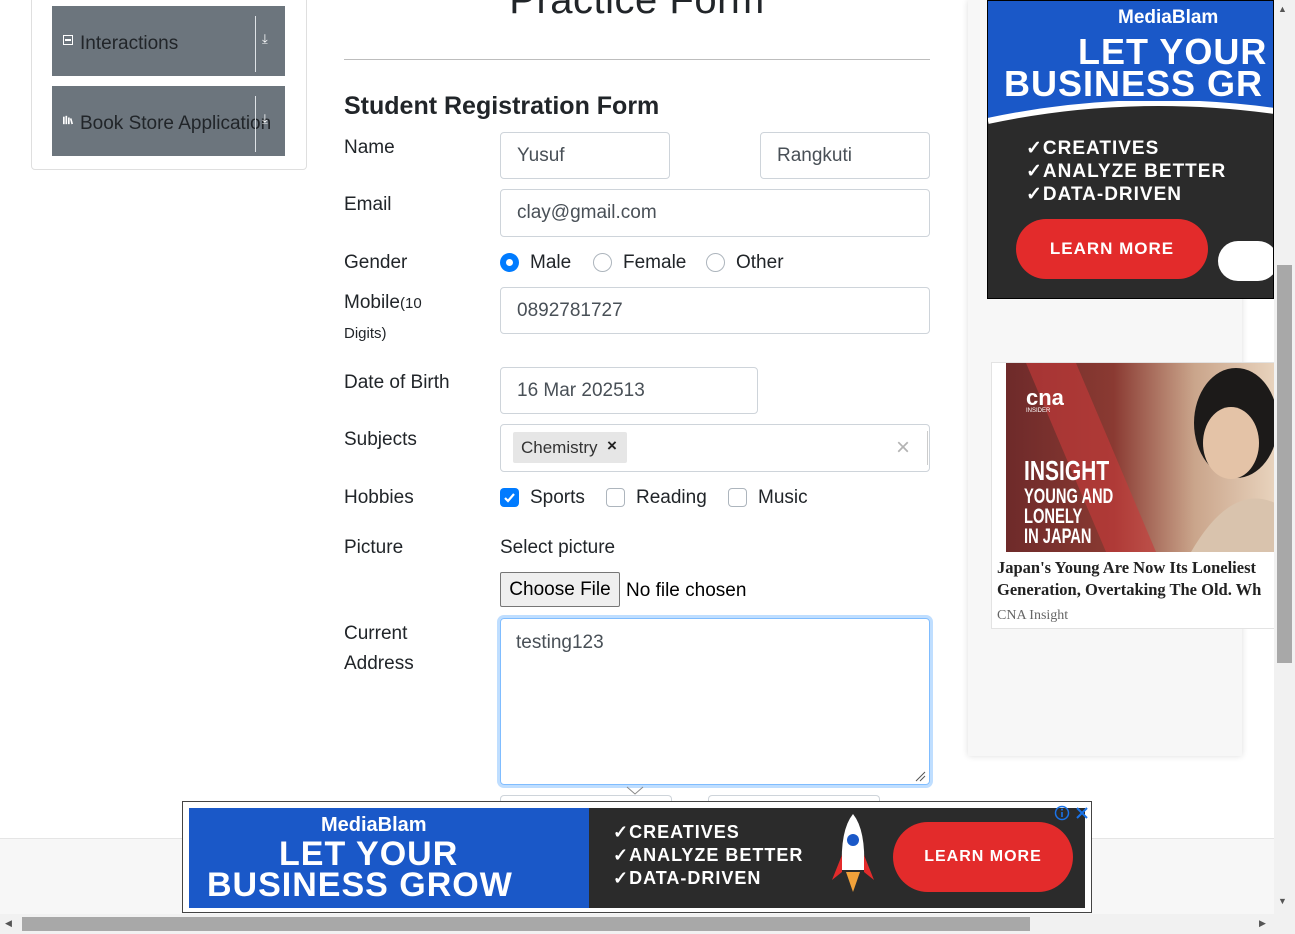 The image size is (1295, 934). Describe the element at coordinates (383, 302) in the screenshot. I see `mobile-label: Mobile(10` at that location.